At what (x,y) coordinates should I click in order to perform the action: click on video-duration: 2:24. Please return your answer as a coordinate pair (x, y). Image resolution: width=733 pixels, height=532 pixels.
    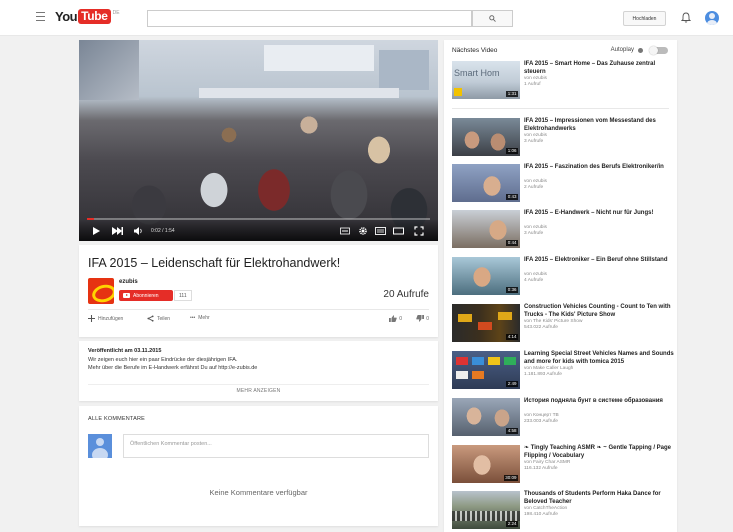
    Looking at the image, I should click on (512, 524).